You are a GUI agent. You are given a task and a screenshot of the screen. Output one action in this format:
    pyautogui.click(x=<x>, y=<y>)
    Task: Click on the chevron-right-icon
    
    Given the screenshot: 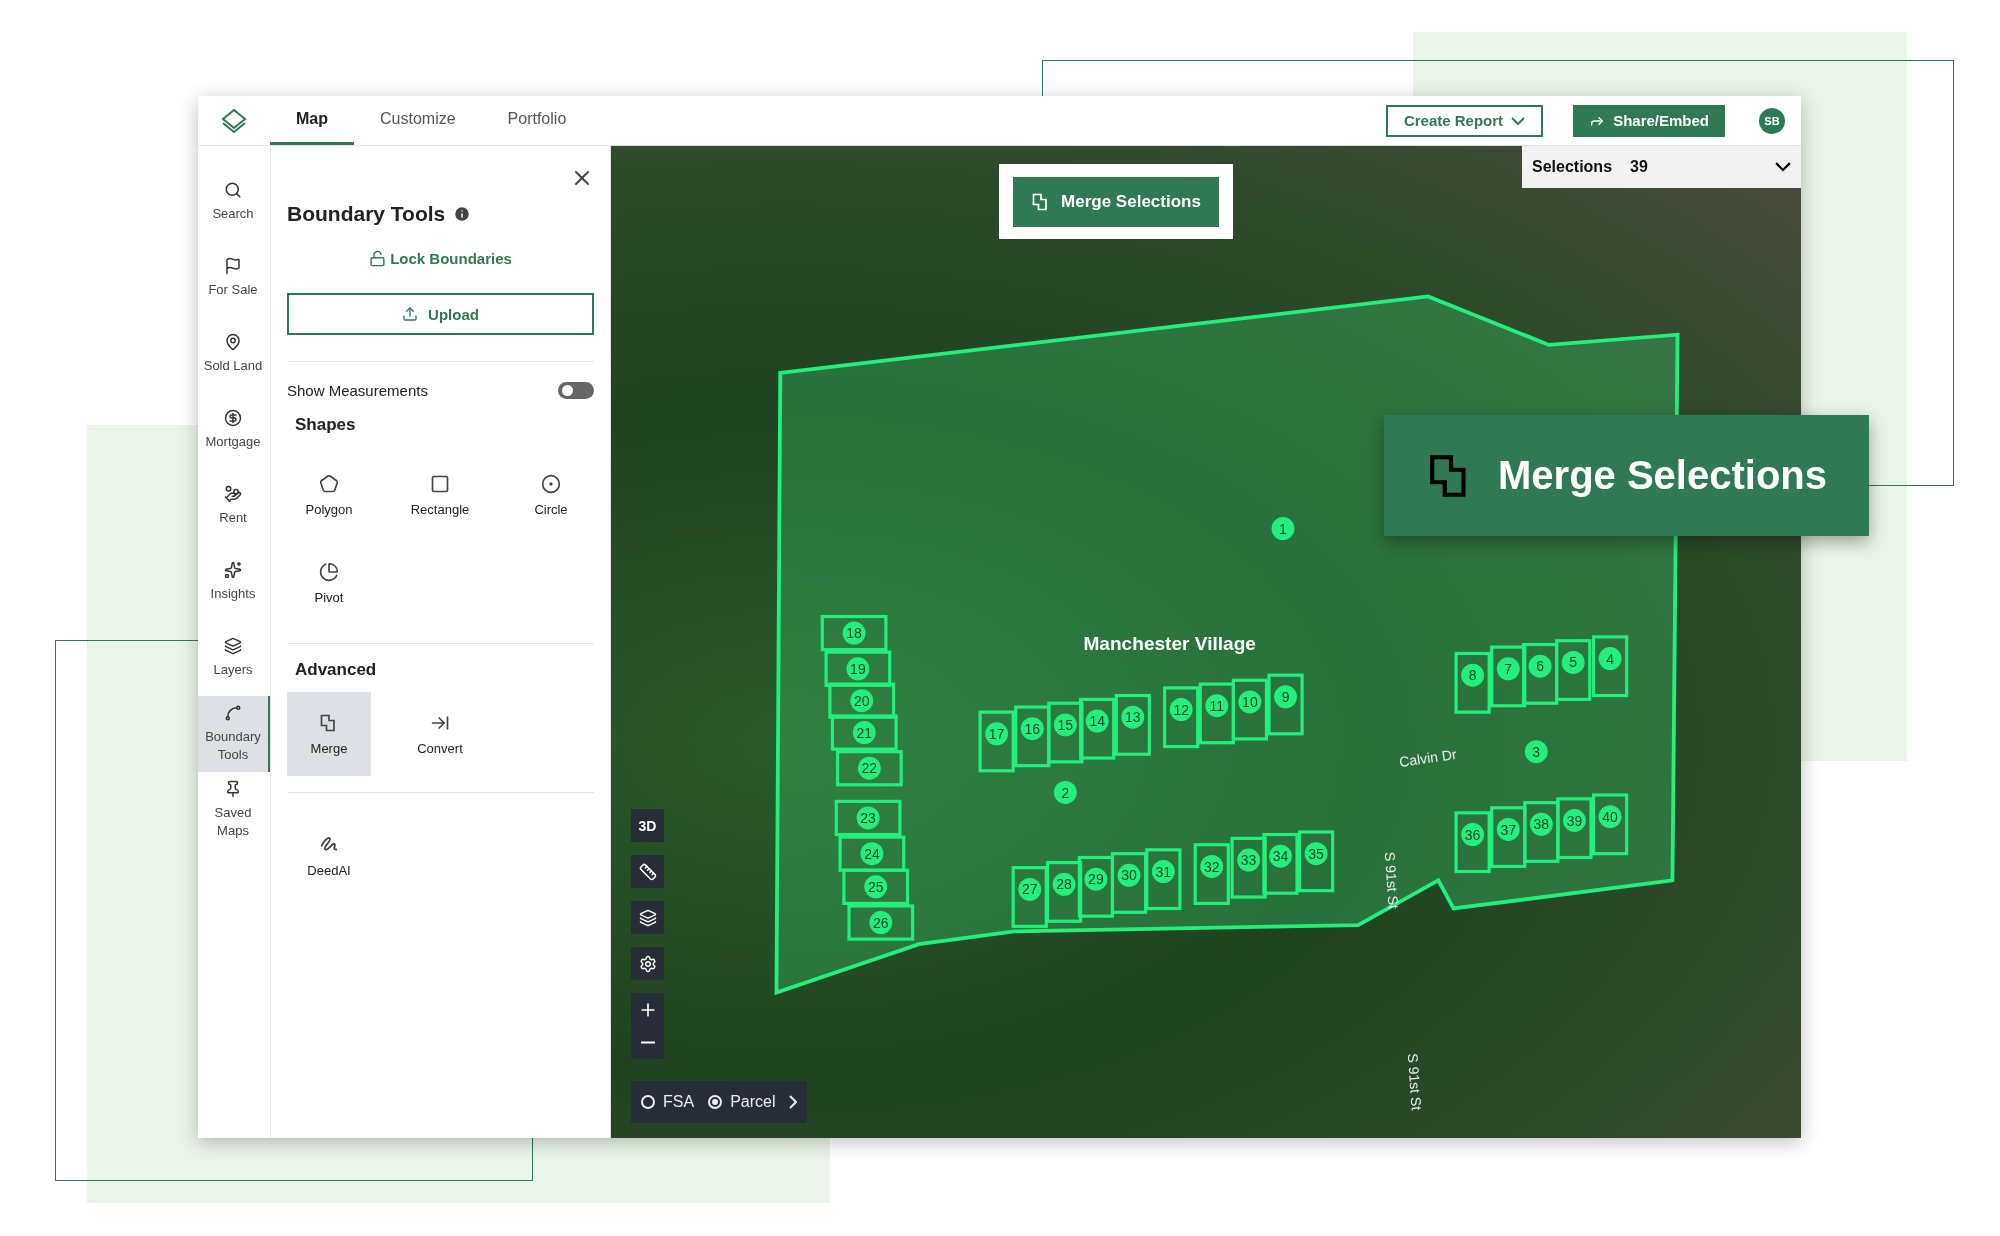 What is the action you would take?
    pyautogui.click(x=793, y=1102)
    